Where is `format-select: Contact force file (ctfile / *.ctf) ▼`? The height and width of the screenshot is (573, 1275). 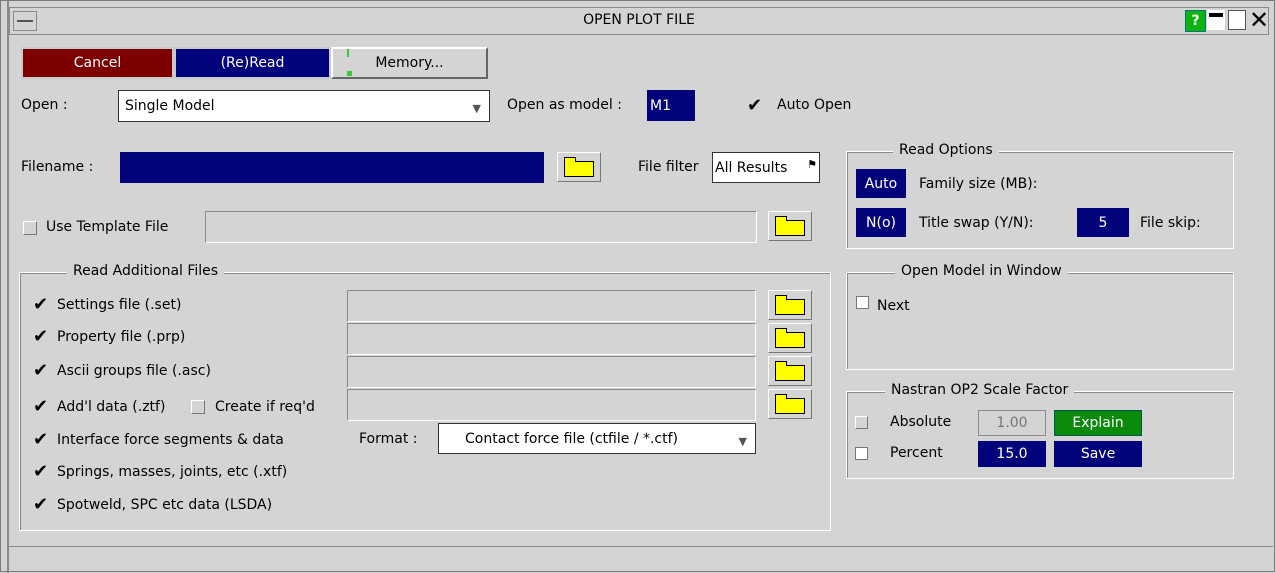
format-select: Contact force file (ctfile / *.ctf) ▼ is located at coordinates (597, 438).